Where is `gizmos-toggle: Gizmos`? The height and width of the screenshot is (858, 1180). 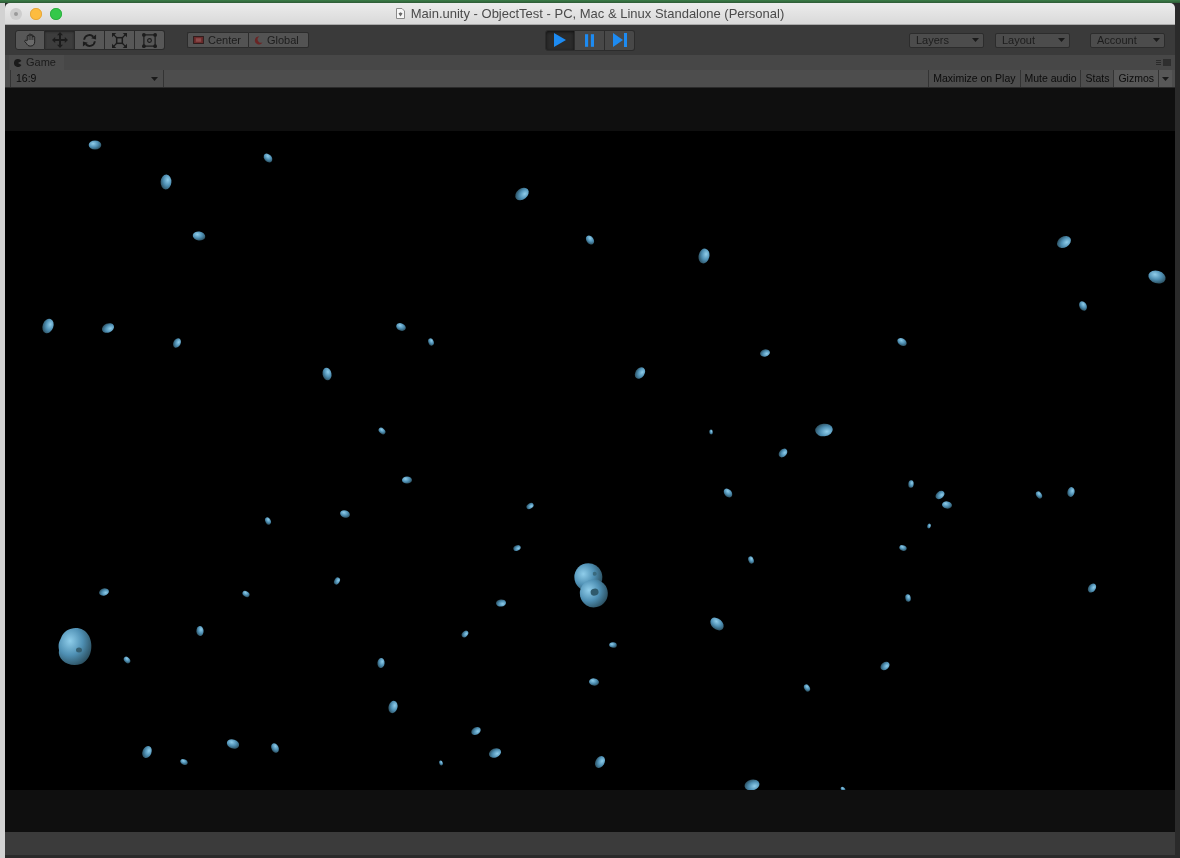
gizmos-toggle: Gizmos is located at coordinates (1135, 78).